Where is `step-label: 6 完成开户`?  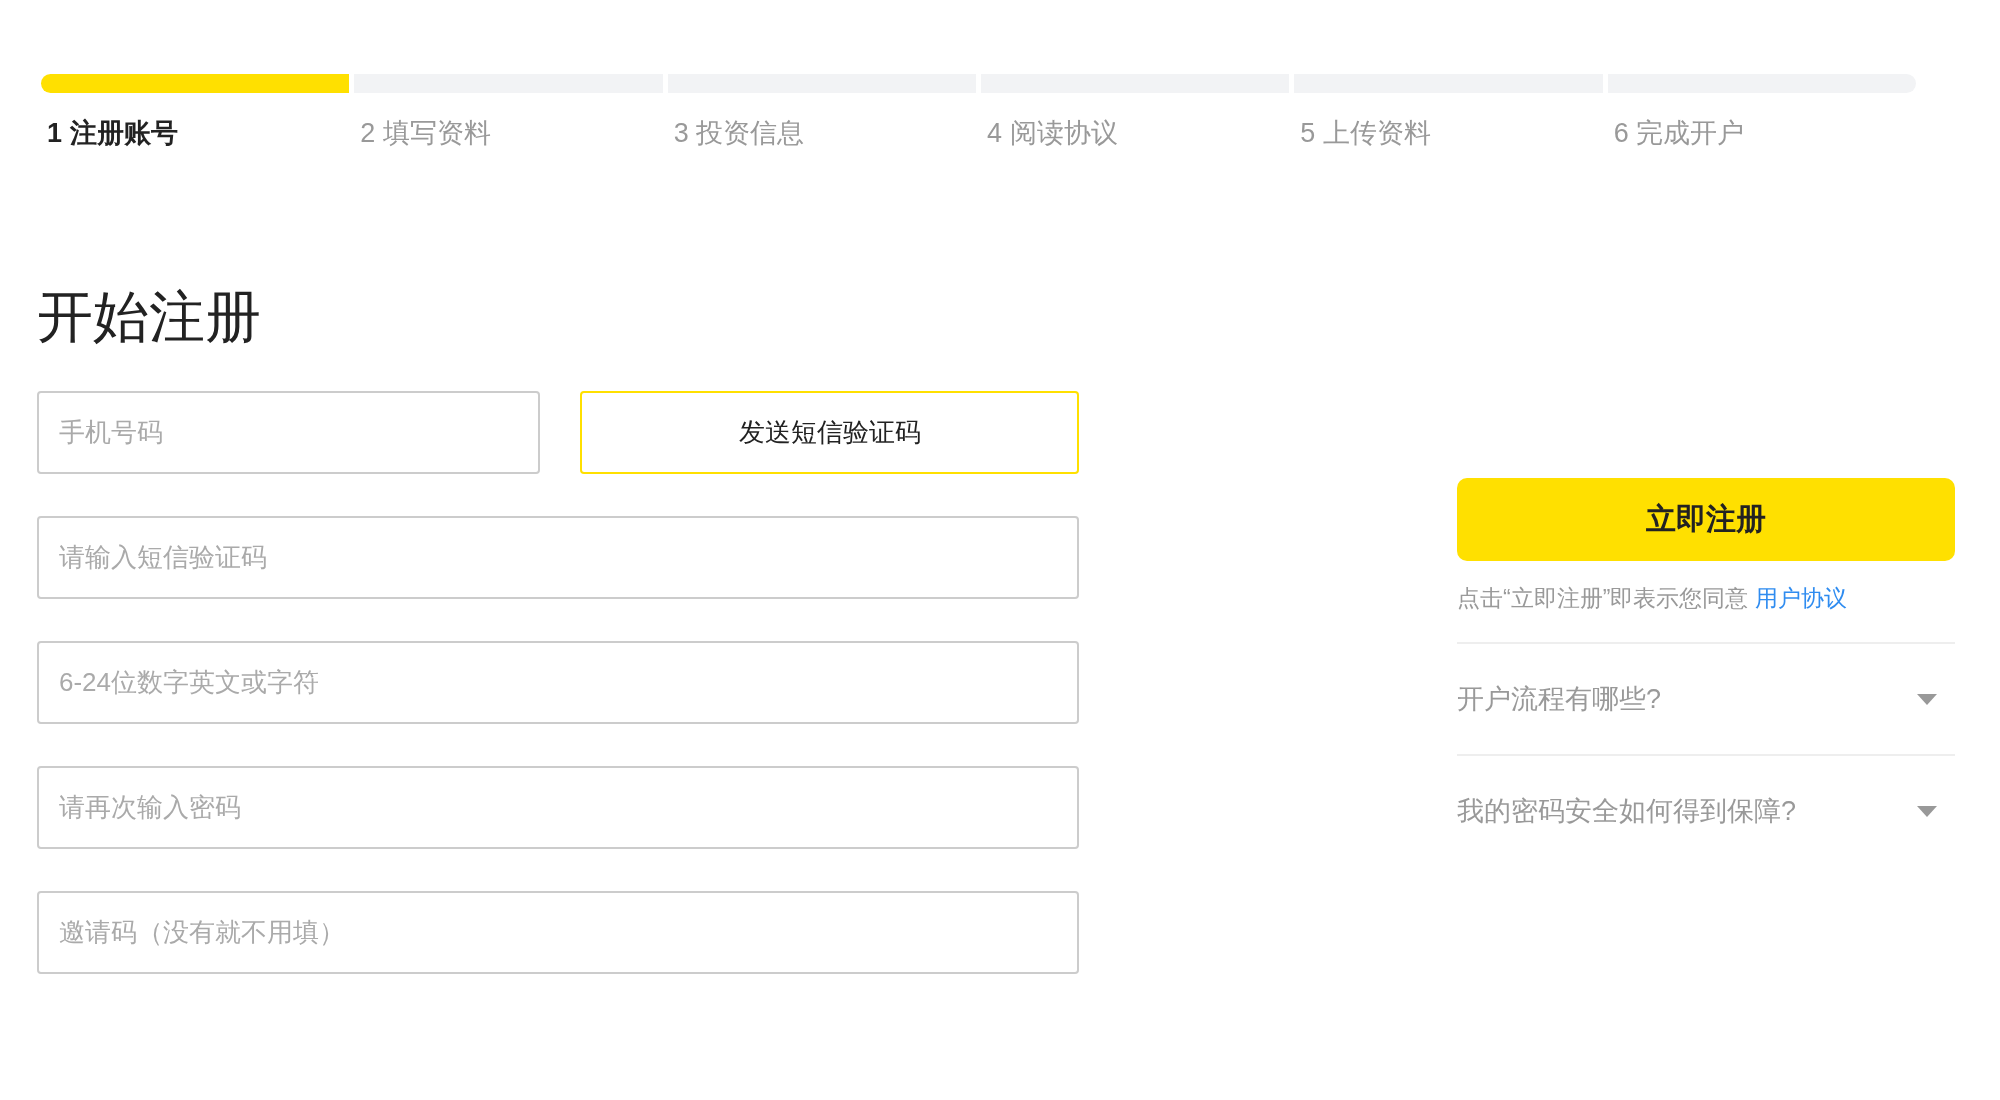
step-label: 6 完成开户 is located at coordinates (1679, 133).